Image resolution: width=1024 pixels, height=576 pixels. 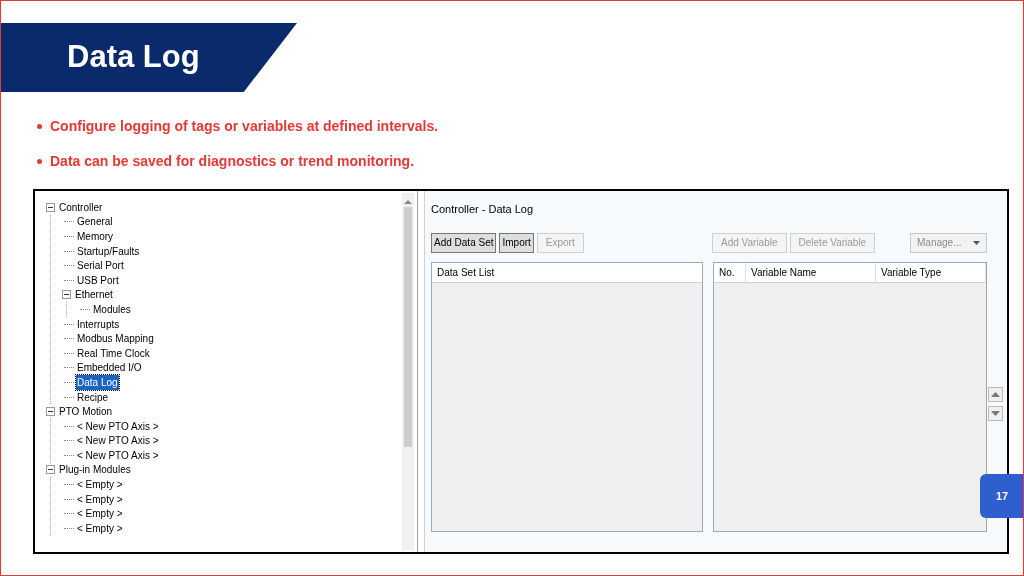 I want to click on tree-item: USB Port, so click(x=98, y=280).